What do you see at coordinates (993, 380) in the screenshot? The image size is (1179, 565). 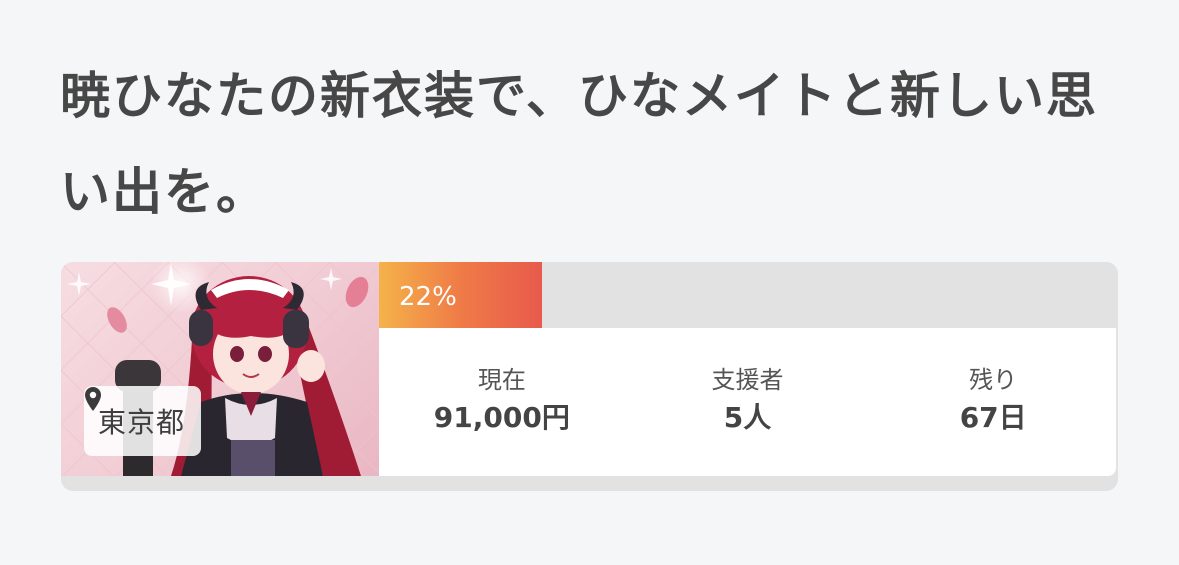 I see `stat-label: 残り` at bounding box center [993, 380].